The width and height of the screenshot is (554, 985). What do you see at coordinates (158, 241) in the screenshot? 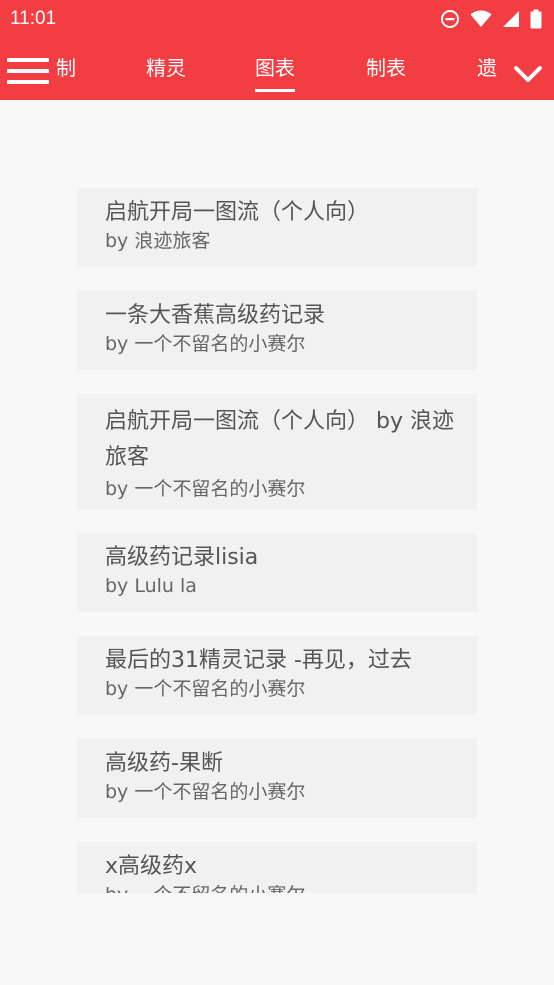
I see `item-author: by 浪迹旅客` at bounding box center [158, 241].